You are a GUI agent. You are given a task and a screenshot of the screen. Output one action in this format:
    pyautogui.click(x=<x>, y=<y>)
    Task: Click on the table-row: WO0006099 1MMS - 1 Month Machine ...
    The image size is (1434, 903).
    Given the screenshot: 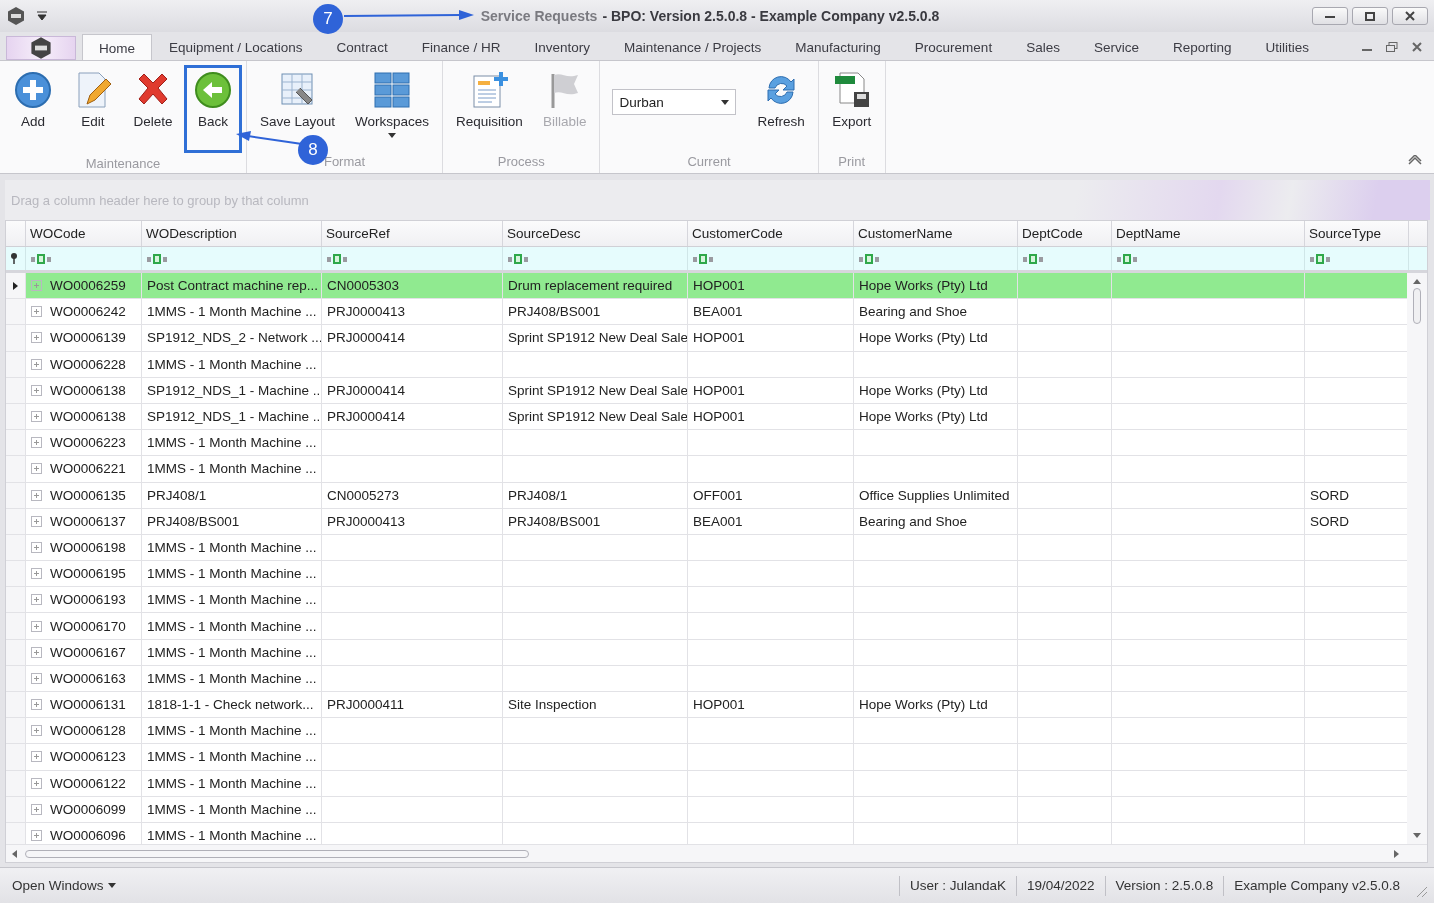 What is the action you would take?
    pyautogui.click(x=706, y=809)
    